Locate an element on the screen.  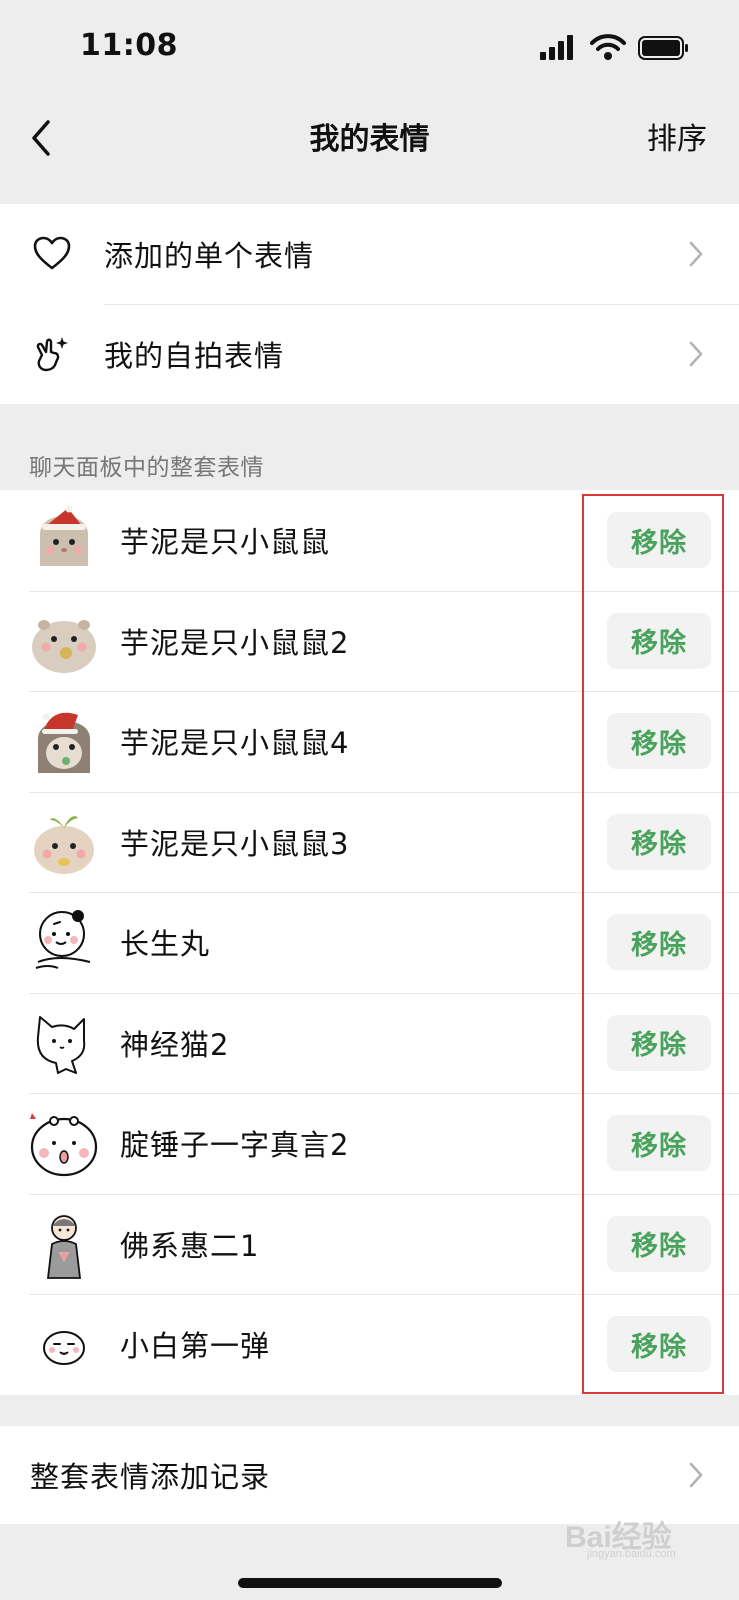
pack-name: 腚锤子一字真言2 is located at coordinates (235, 1145).